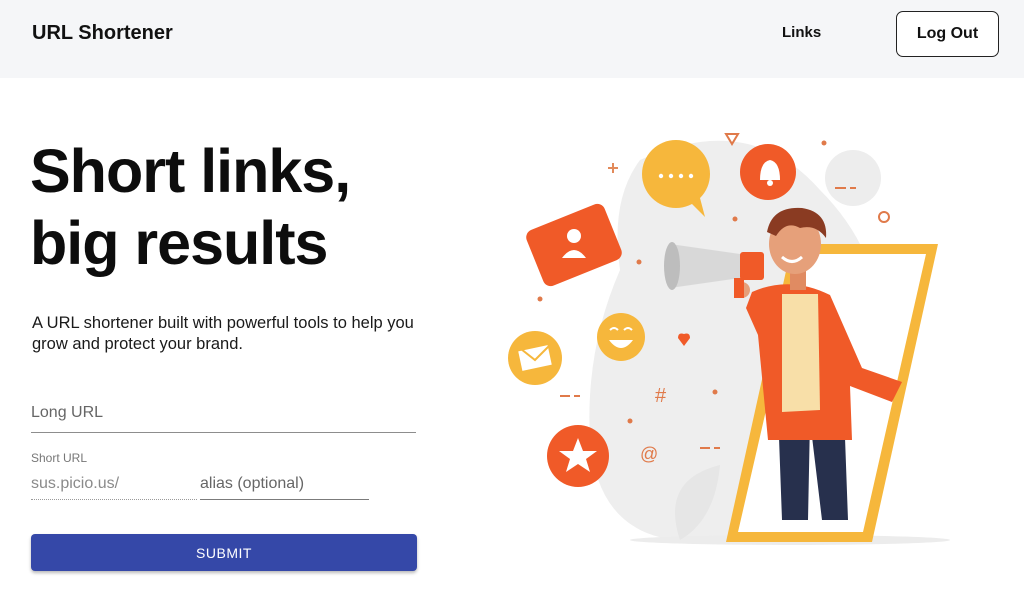 This screenshot has width=1024, height=614. Describe the element at coordinates (884, 217) in the screenshot. I see `ring-decoration` at that location.